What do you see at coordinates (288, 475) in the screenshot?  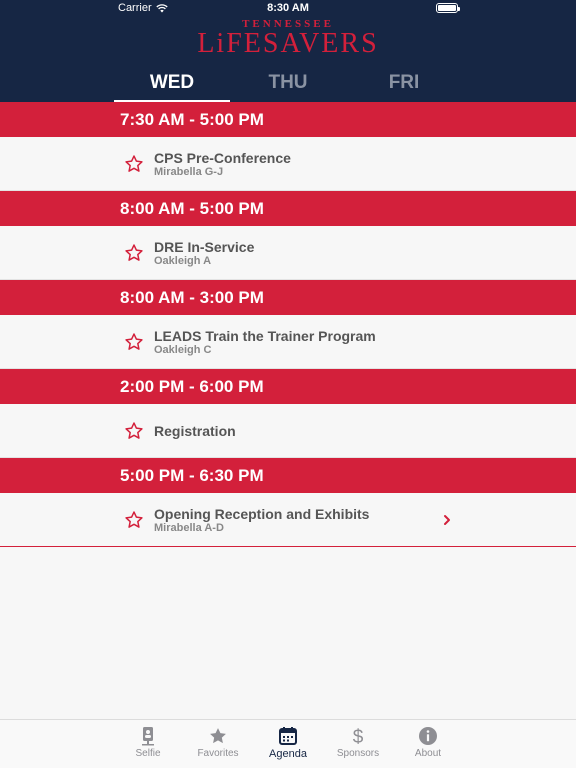 I see `time-slot-header: 5:00 PM - 6:30 PM` at bounding box center [288, 475].